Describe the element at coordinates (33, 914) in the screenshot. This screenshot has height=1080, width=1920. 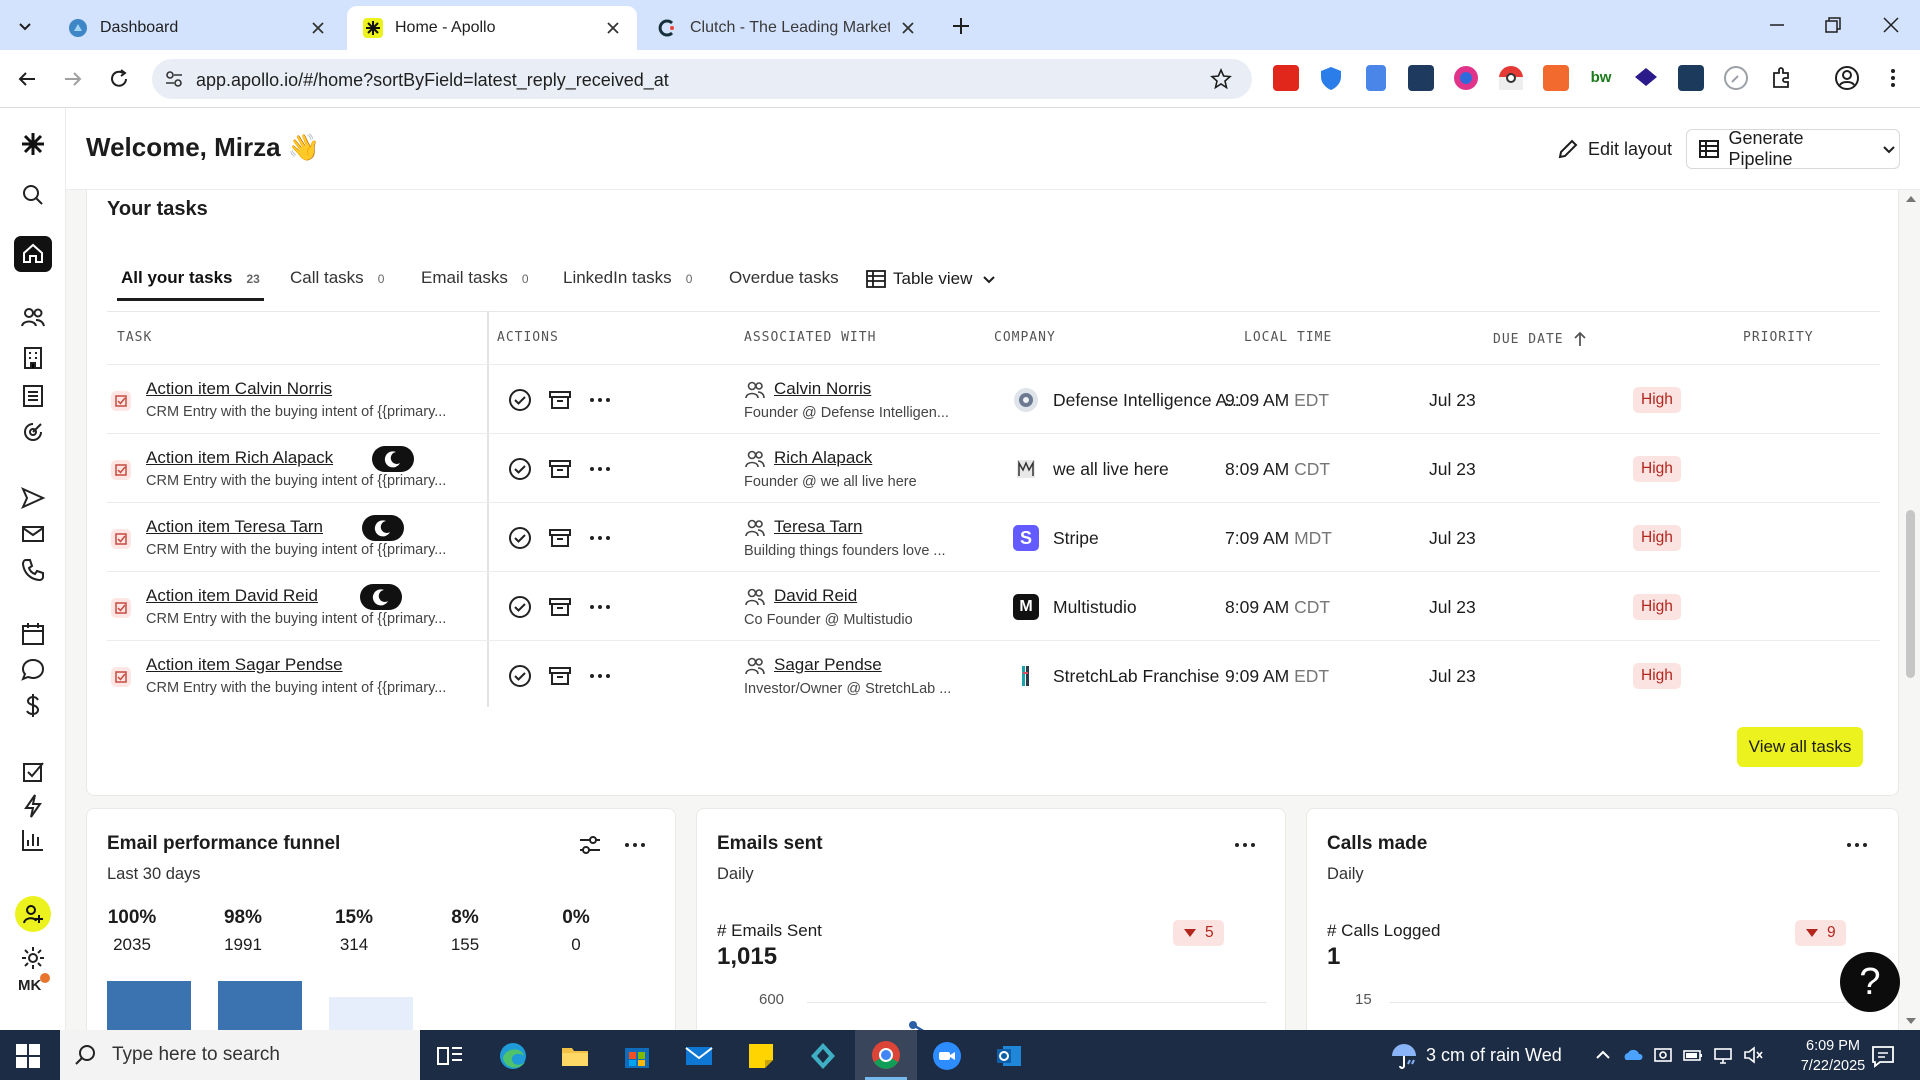
I see `add-user-button` at that location.